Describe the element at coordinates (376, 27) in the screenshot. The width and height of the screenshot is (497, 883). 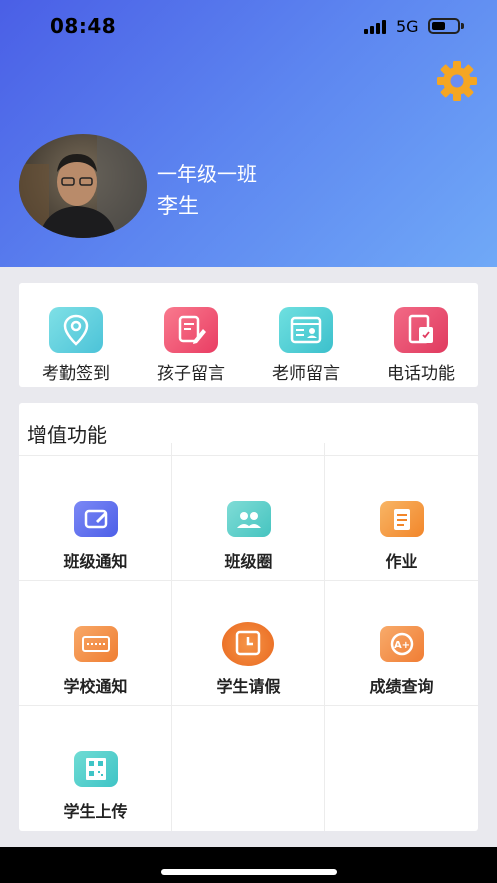
I see `cellular-signal-icon` at that location.